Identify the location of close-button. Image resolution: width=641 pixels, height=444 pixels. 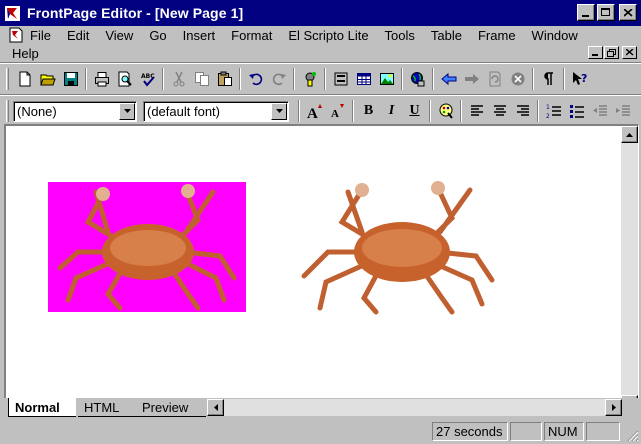
(628, 12).